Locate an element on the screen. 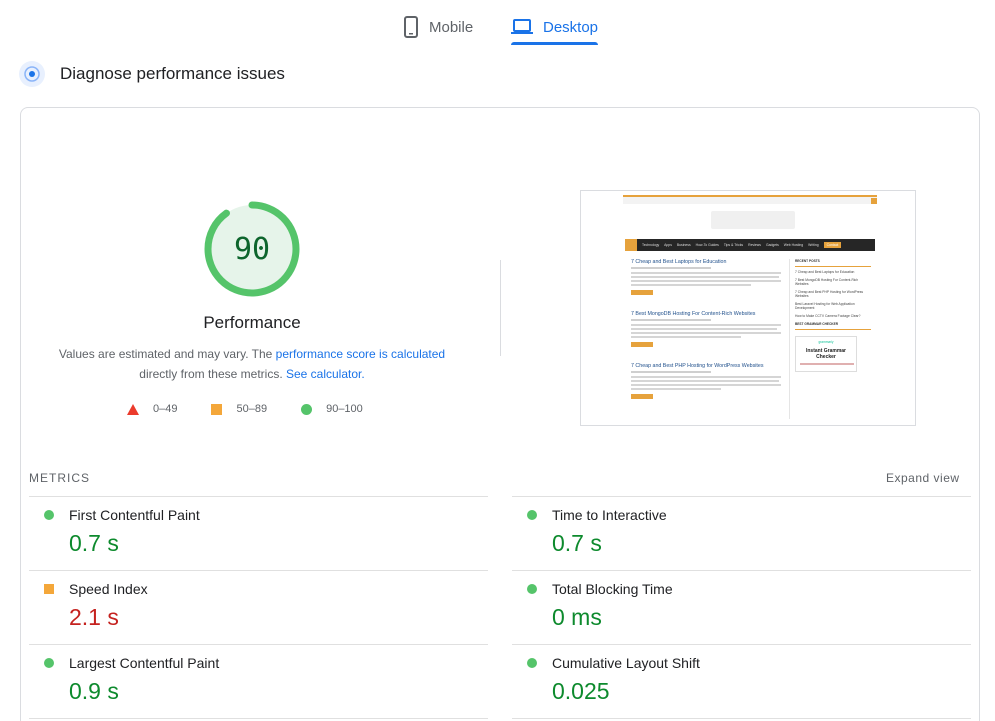  sidebar-item: How to Make CCTV Camera Footage Clear? is located at coordinates (828, 316).